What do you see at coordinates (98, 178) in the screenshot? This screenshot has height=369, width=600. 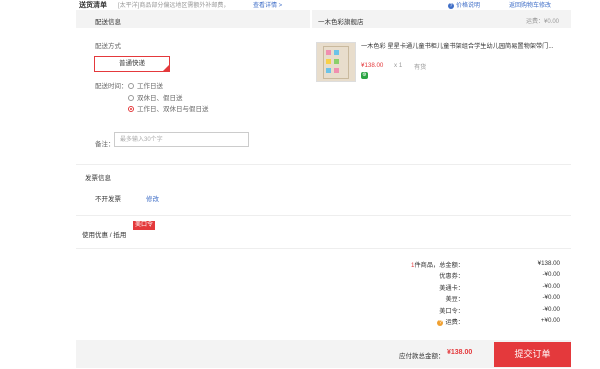 I see `invoice-section-title: 发票信息` at bounding box center [98, 178].